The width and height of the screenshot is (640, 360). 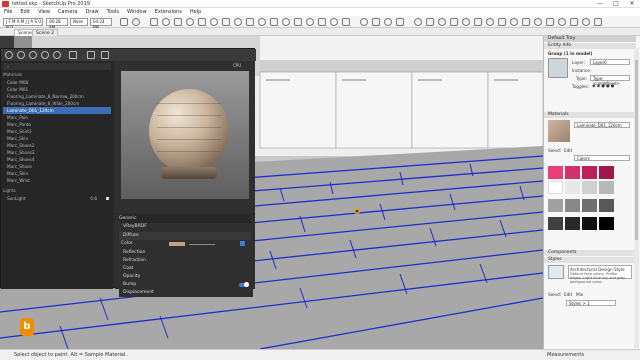 I want to click on fog-icon, so click(x=136, y=22).